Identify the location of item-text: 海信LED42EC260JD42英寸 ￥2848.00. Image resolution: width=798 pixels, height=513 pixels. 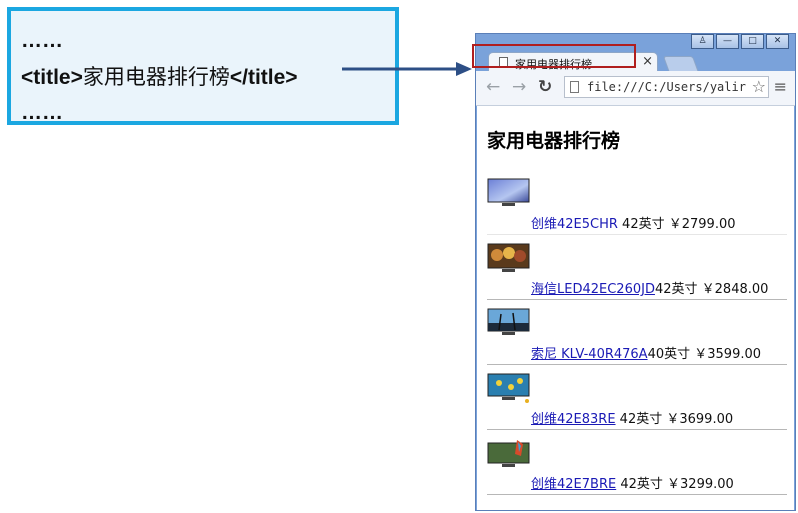
(649, 287).